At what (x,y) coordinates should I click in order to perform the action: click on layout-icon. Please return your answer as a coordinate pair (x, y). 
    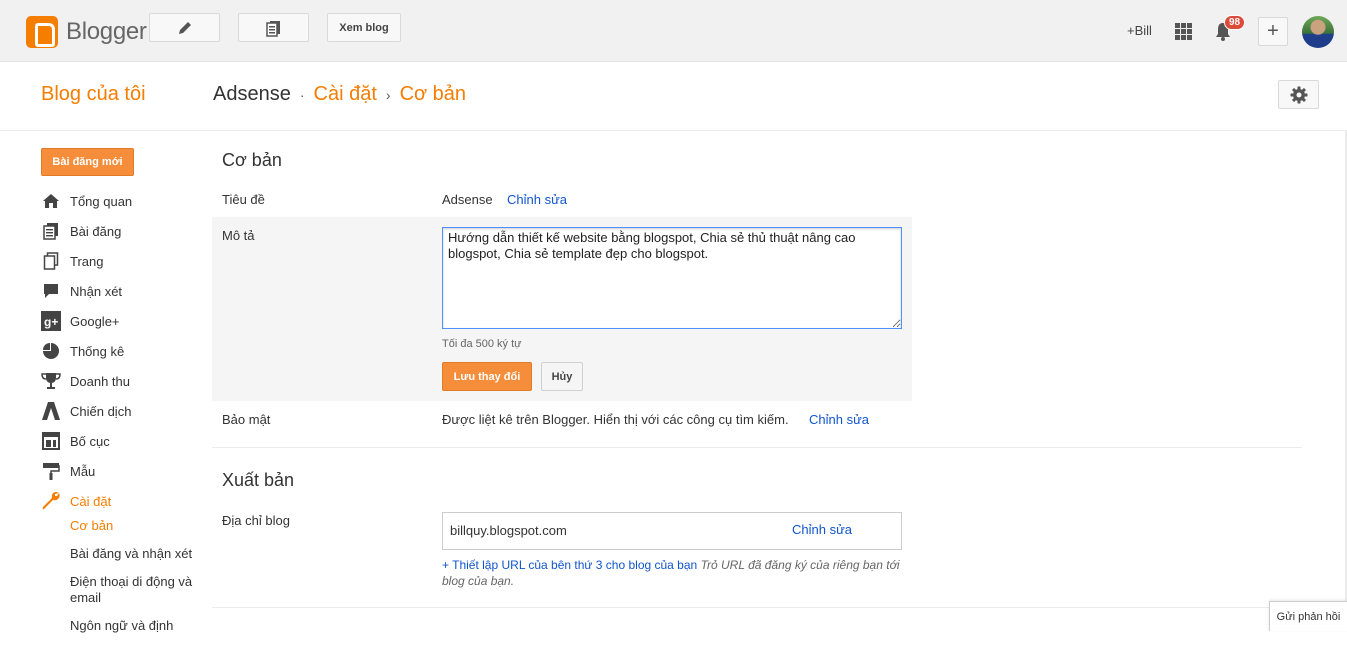
    Looking at the image, I should click on (51, 441).